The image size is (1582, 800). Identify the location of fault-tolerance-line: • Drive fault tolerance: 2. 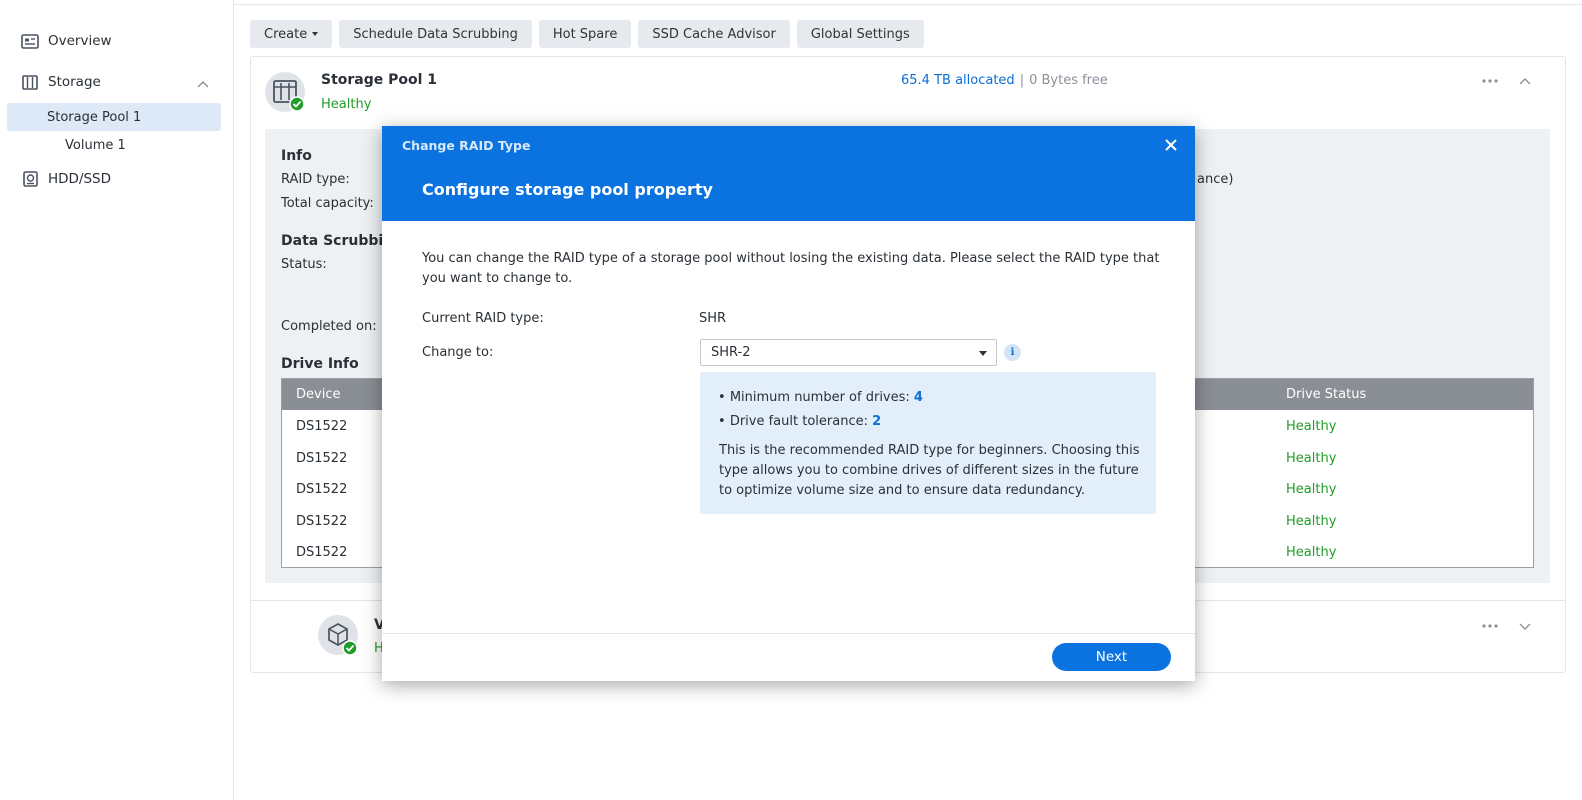
(800, 421).